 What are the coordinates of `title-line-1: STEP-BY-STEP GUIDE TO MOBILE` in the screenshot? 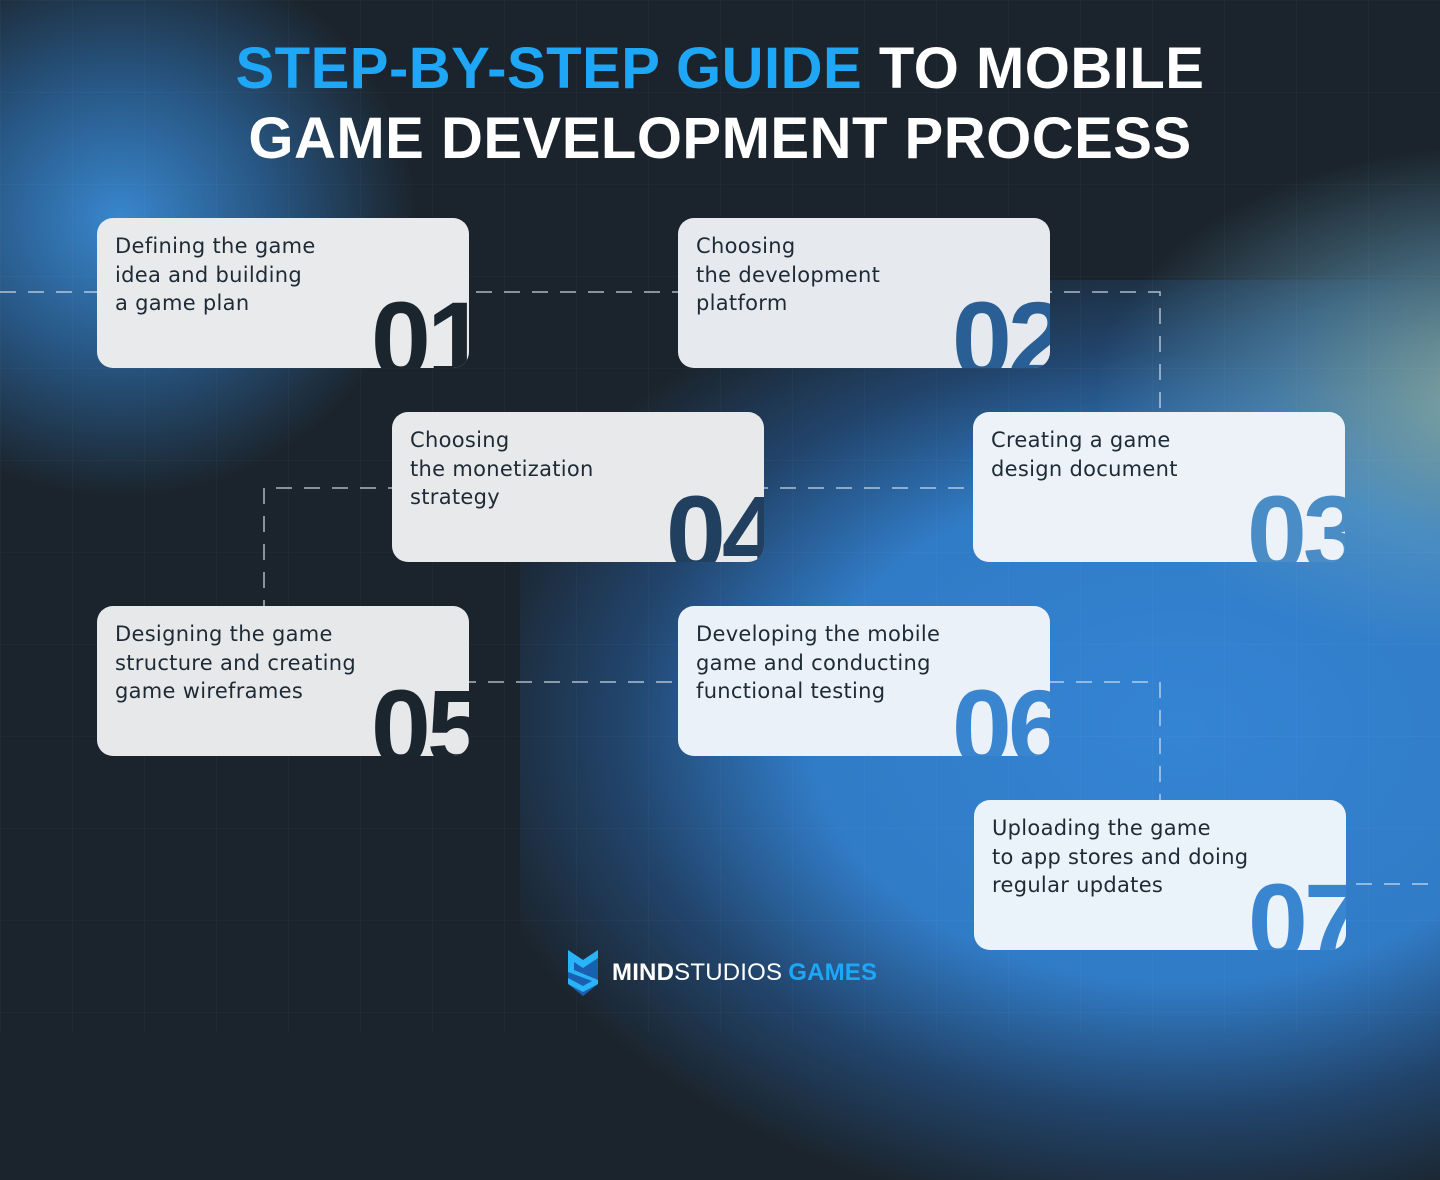 It's located at (720, 69).